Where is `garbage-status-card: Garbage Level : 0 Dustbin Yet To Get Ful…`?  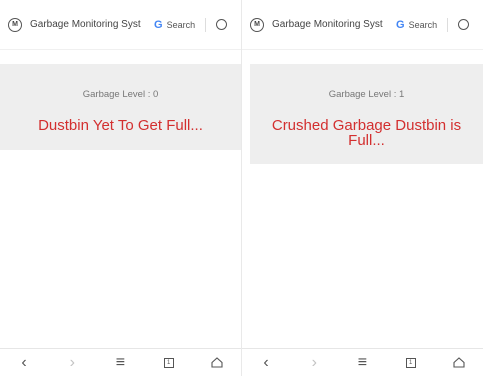 garbage-status-card: Garbage Level : 0 Dustbin Yet To Get Ful… is located at coordinates (120, 107).